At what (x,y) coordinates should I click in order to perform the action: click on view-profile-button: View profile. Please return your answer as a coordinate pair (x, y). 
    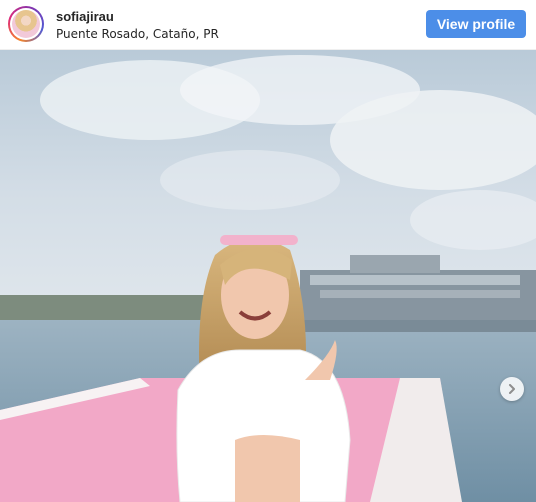
    Looking at the image, I should click on (476, 24).